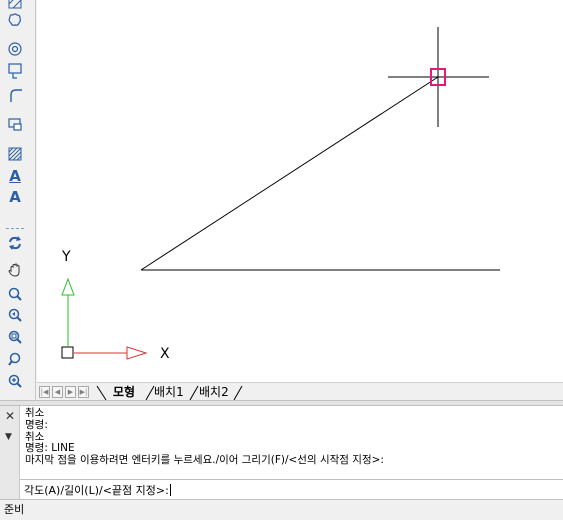  I want to click on prev-tab-icon: ◀, so click(57, 392).